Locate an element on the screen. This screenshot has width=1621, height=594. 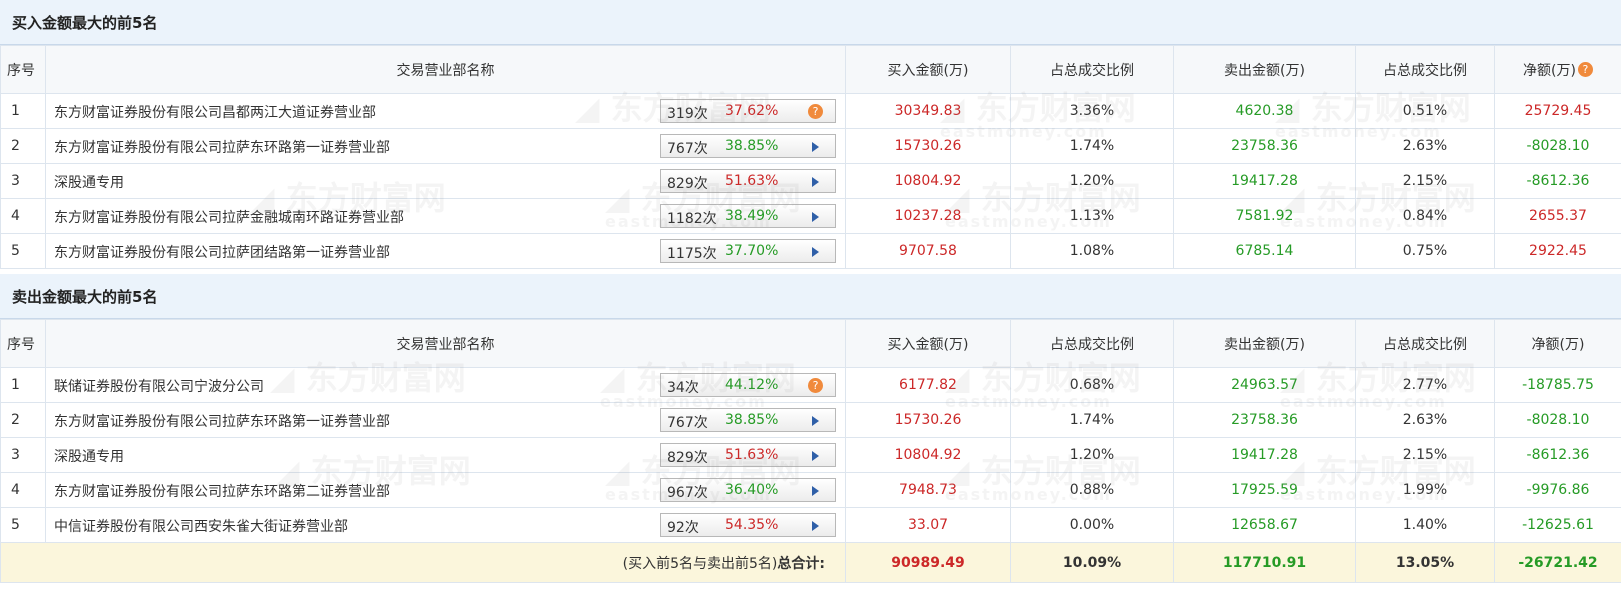
col-header-seq: 序号 is located at coordinates (23, 69).